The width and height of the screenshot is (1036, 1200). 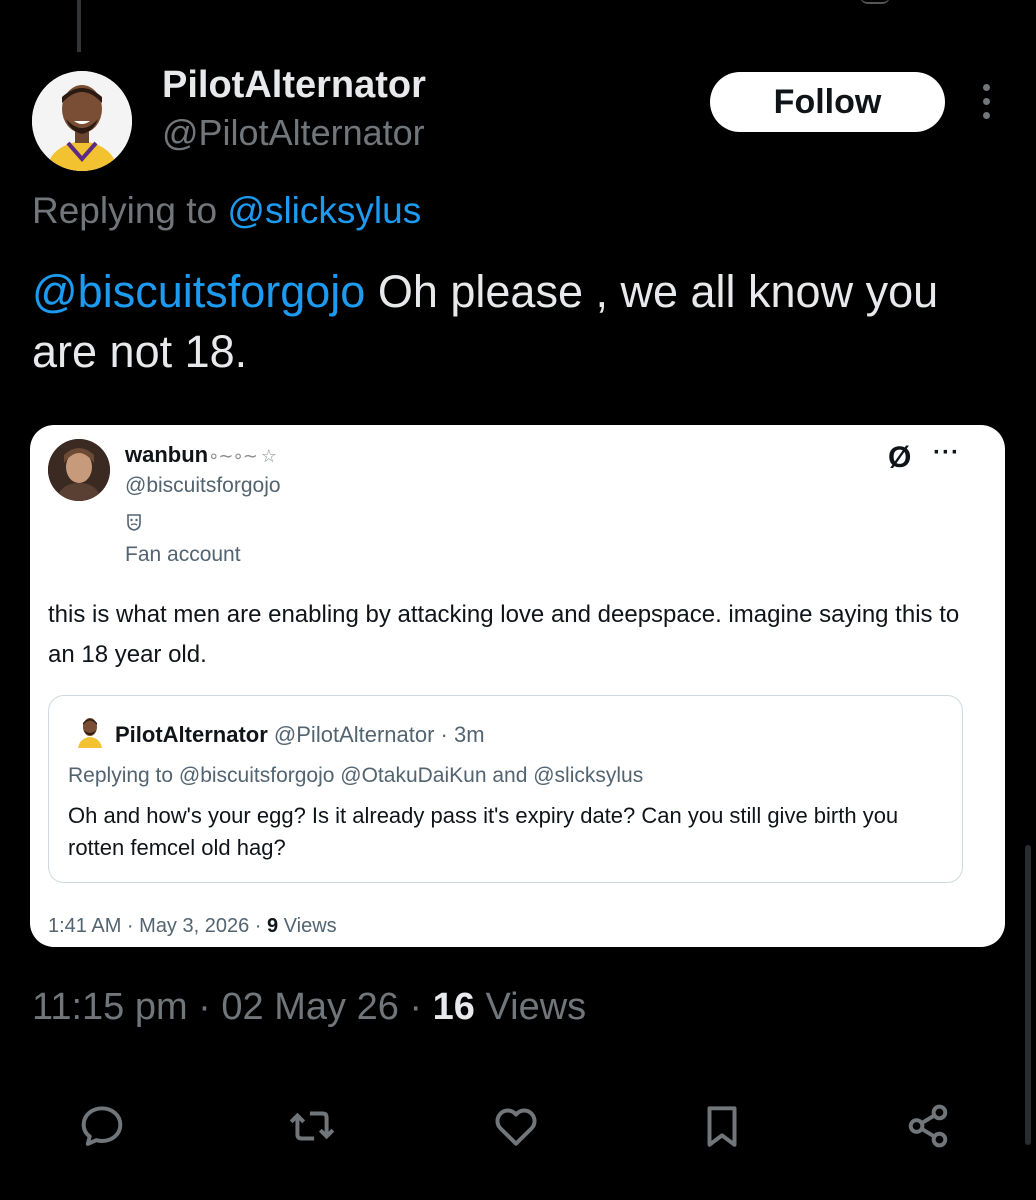 What do you see at coordinates (273, 926) in the screenshot?
I see `quoted-views-count: 9` at bounding box center [273, 926].